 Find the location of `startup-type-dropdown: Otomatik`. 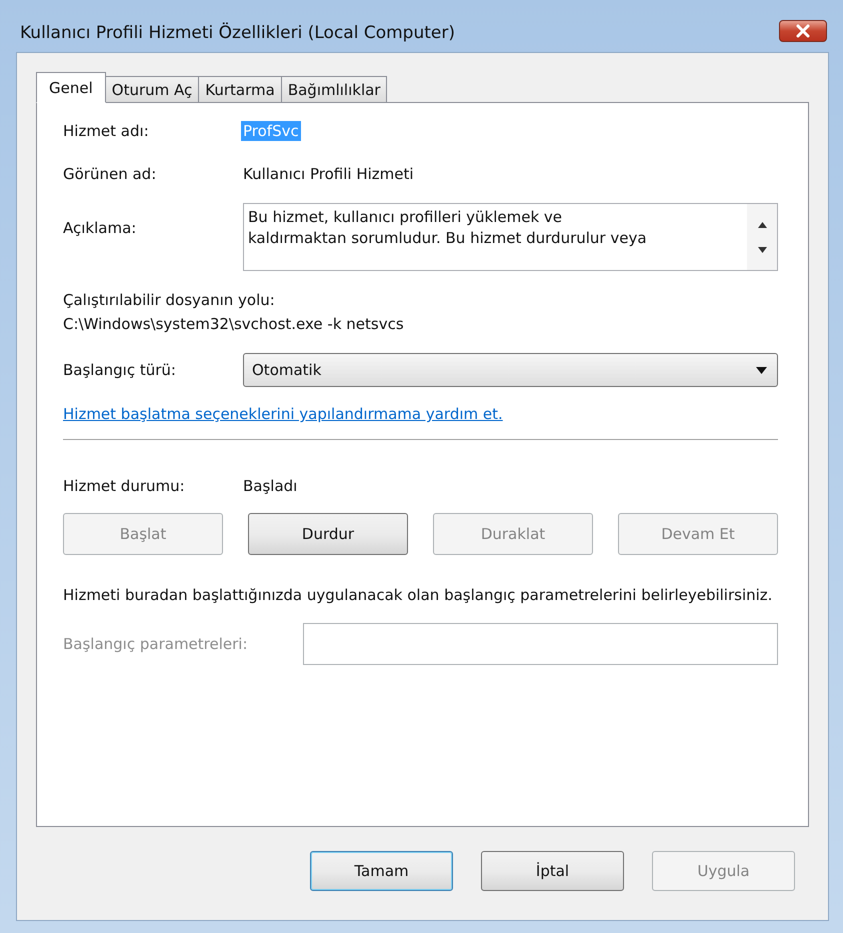

startup-type-dropdown: Otomatik is located at coordinates (510, 370).